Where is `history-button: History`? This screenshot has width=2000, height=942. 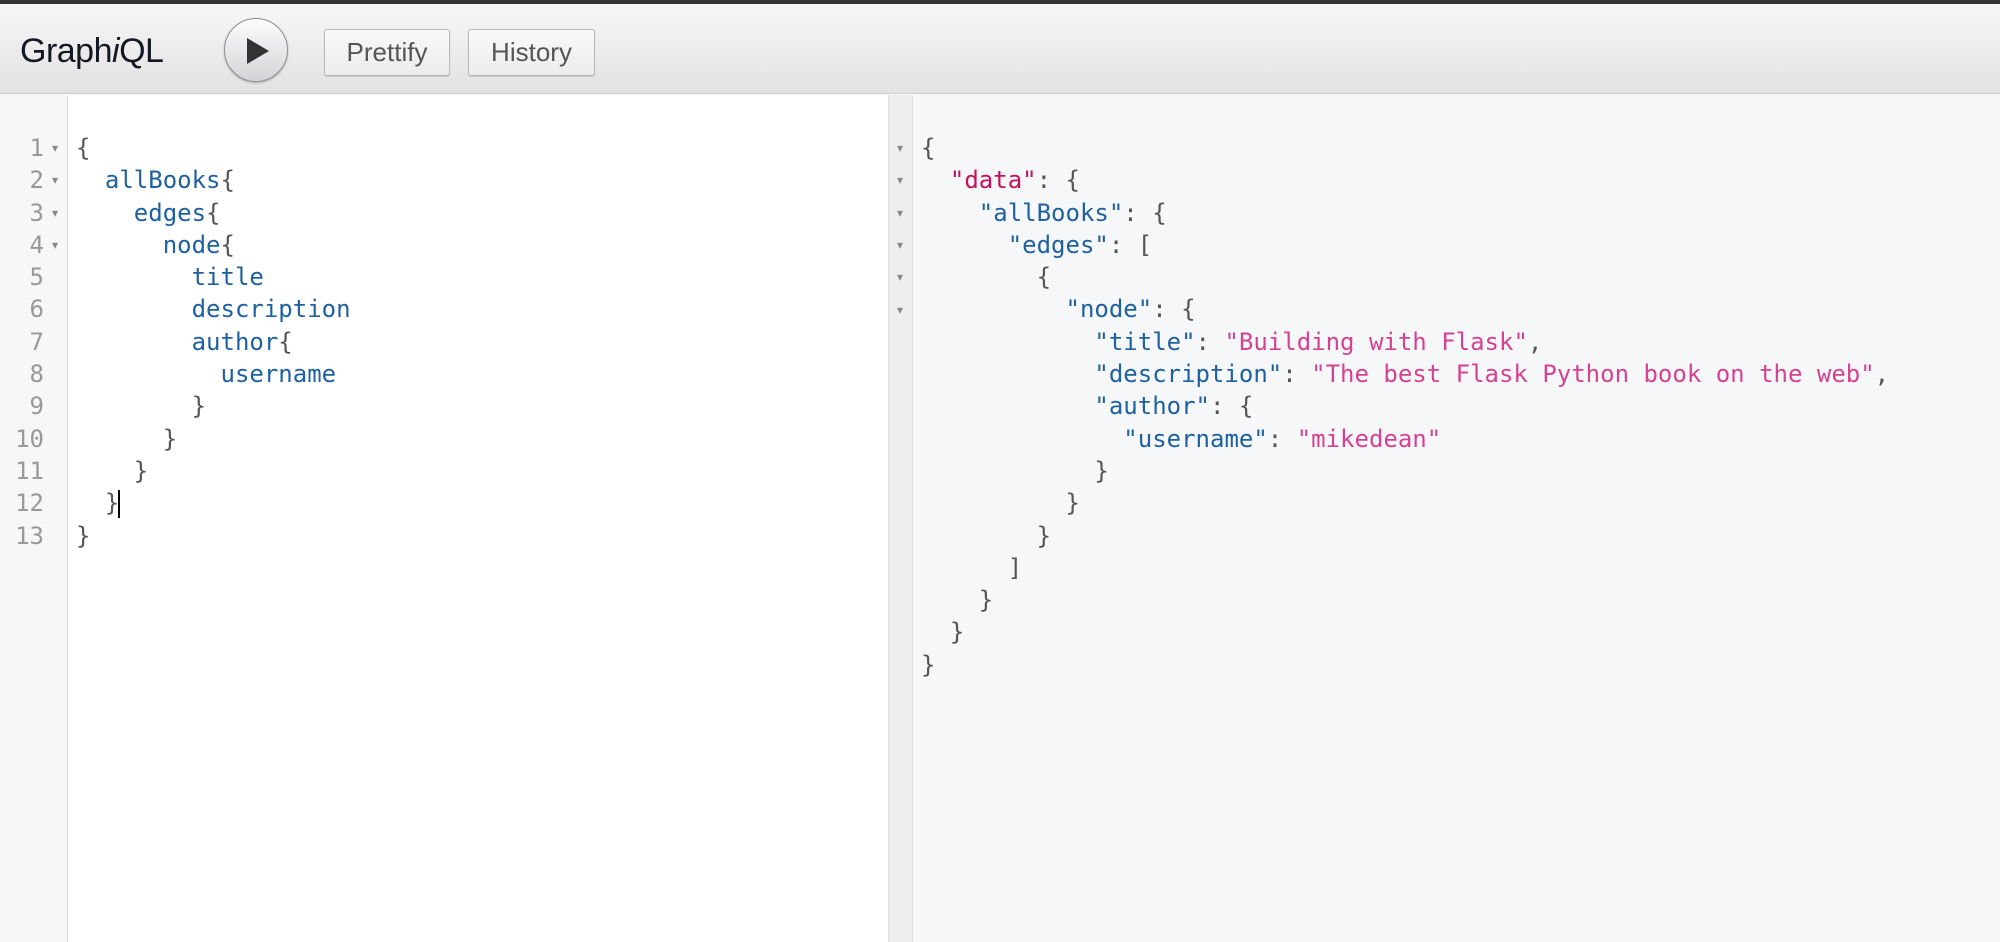
history-button: History is located at coordinates (531, 52).